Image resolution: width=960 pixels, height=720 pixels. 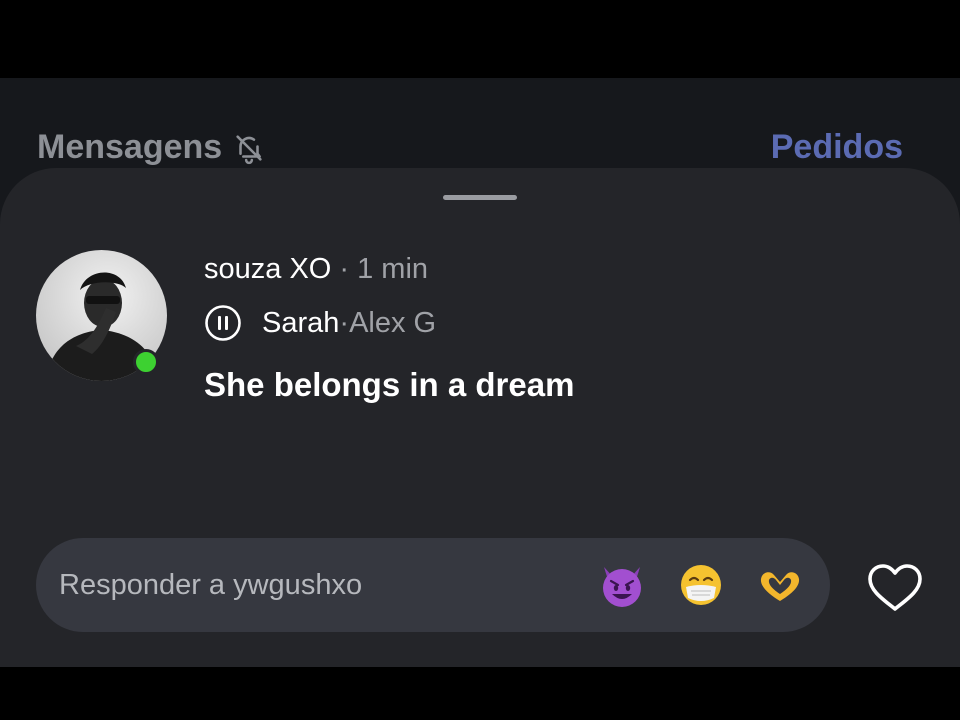 I want to click on song-title: Sarah, so click(x=300, y=323).